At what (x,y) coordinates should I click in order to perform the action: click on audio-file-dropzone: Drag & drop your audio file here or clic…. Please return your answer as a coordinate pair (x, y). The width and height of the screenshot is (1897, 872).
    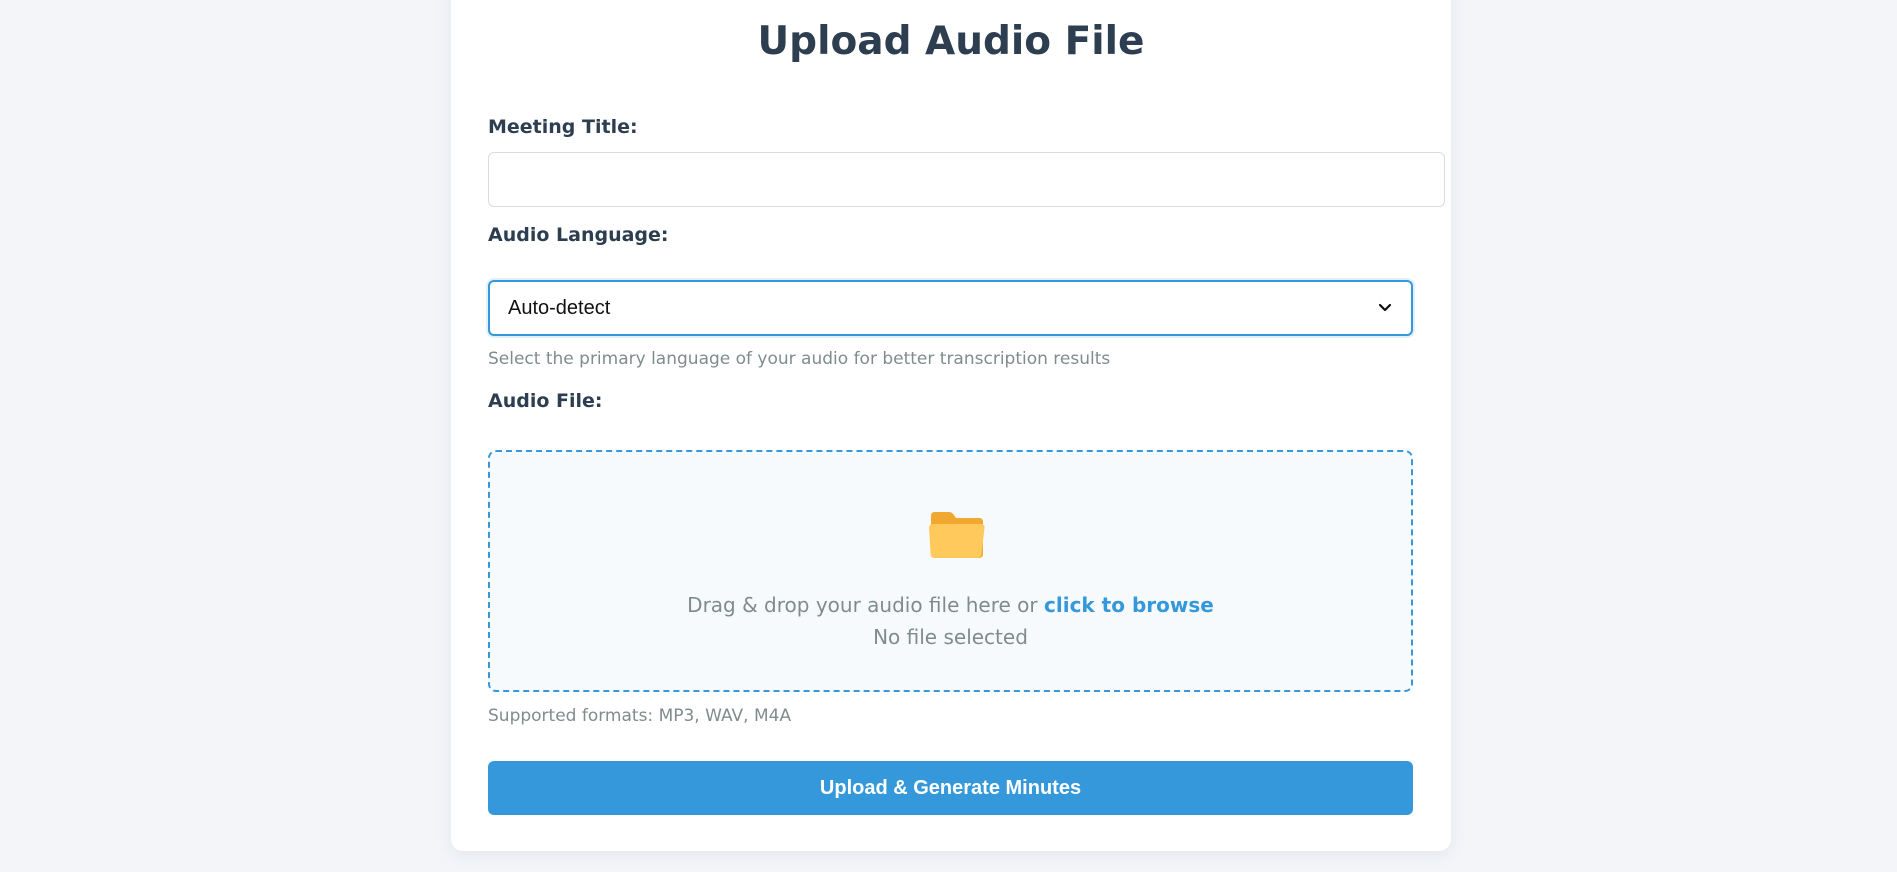
    Looking at the image, I should click on (950, 571).